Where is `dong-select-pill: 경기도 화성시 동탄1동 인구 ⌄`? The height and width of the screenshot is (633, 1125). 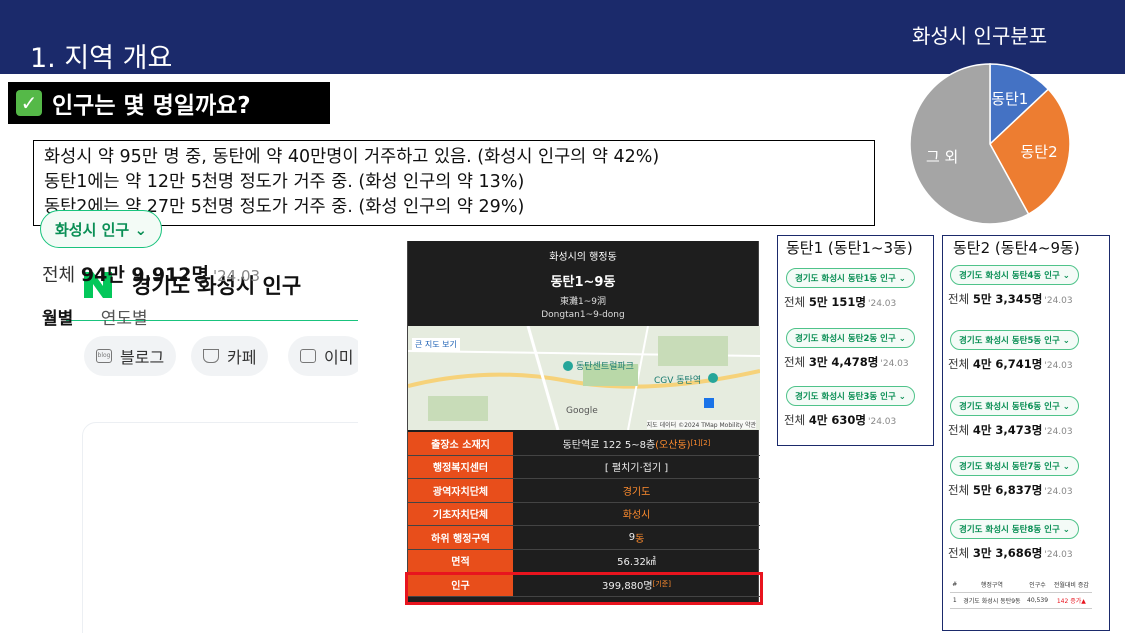 dong-select-pill: 경기도 화성시 동탄1동 인구 ⌄ is located at coordinates (850, 278).